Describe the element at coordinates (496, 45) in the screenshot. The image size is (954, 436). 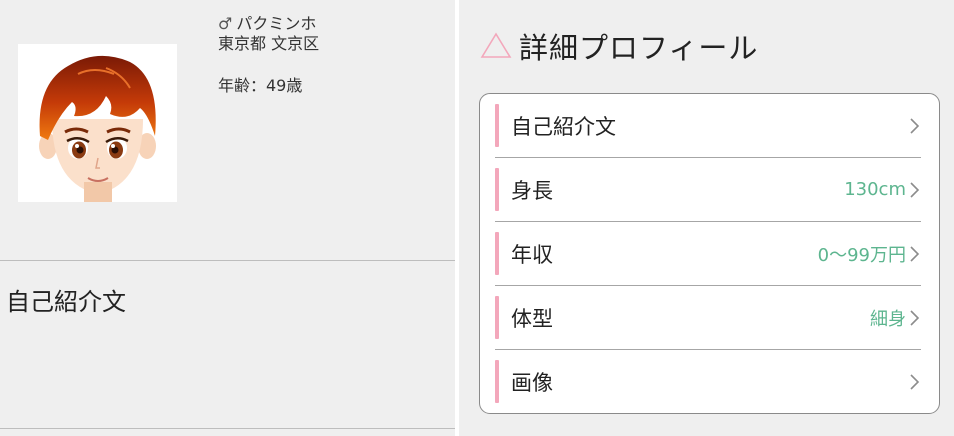
I see `triangle-outline-icon` at that location.